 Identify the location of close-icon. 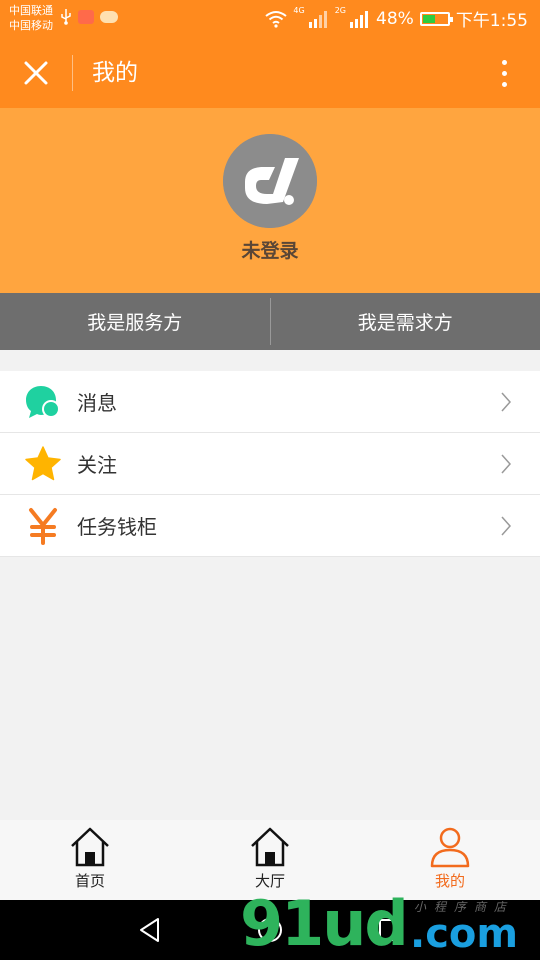
(36, 73).